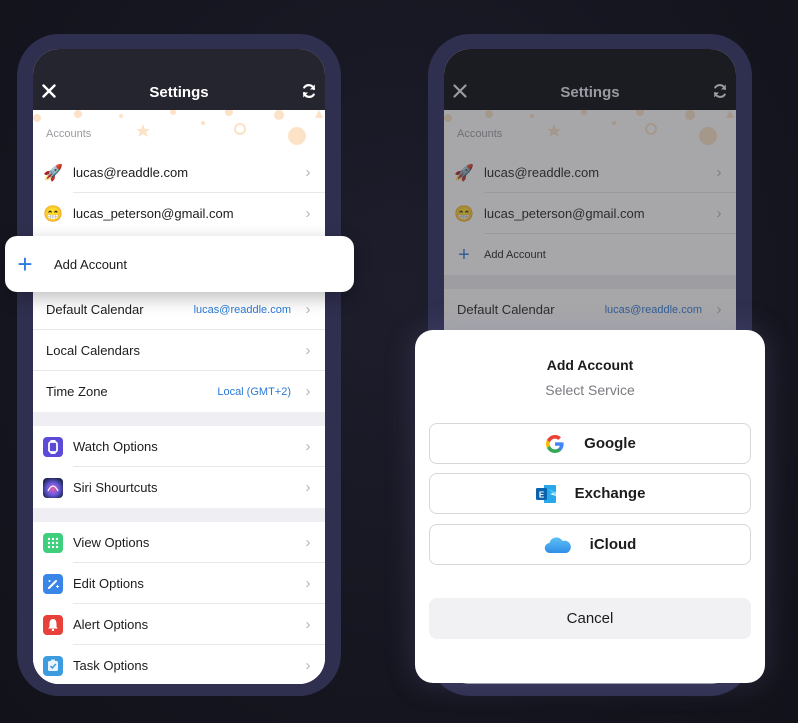  I want to click on time-zone-row: Time Zone Local (GMT+2) ›, so click(179, 391).